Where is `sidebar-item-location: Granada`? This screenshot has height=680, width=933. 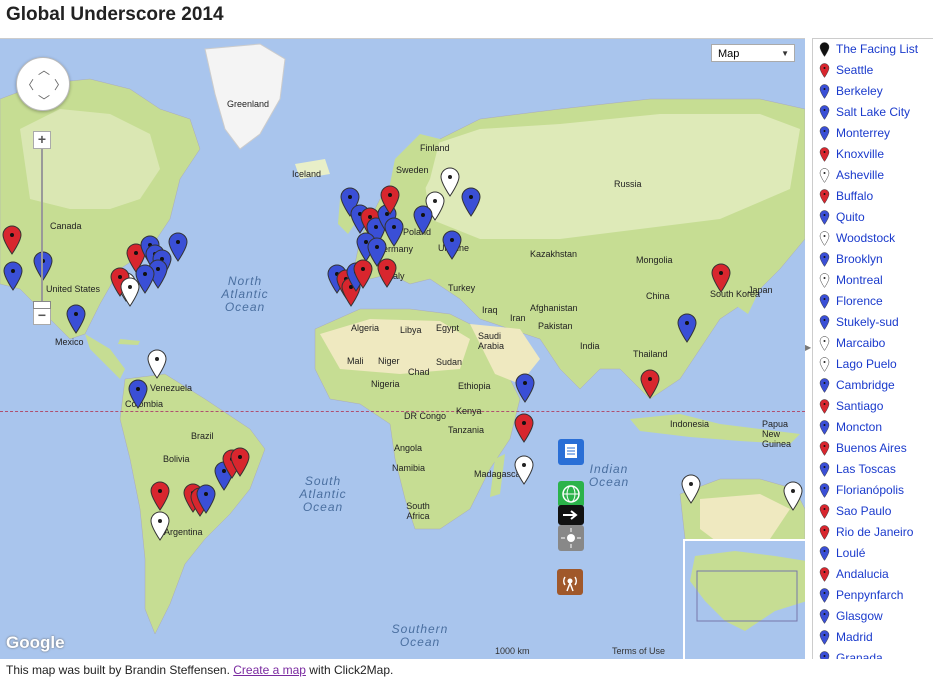
sidebar-item-location: Granada is located at coordinates (873, 653).